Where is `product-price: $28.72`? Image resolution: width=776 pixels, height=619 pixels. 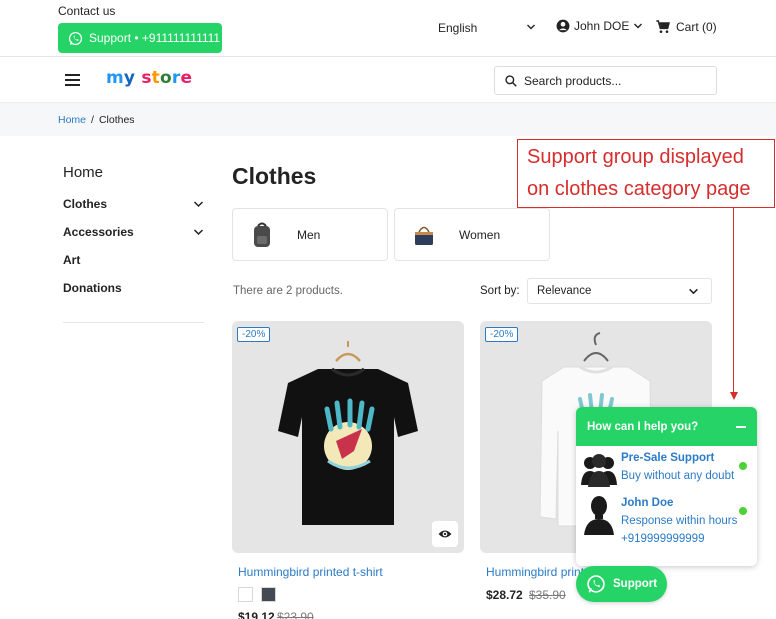
product-price: $28.72 is located at coordinates (504, 595).